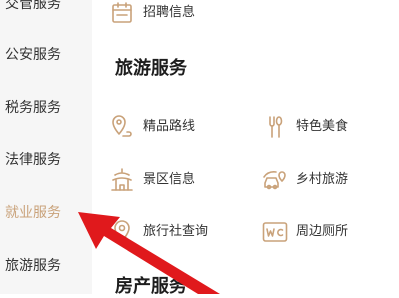  Describe the element at coordinates (151, 68) in the screenshot. I see `section-title-tourism: 旅游服务` at that location.